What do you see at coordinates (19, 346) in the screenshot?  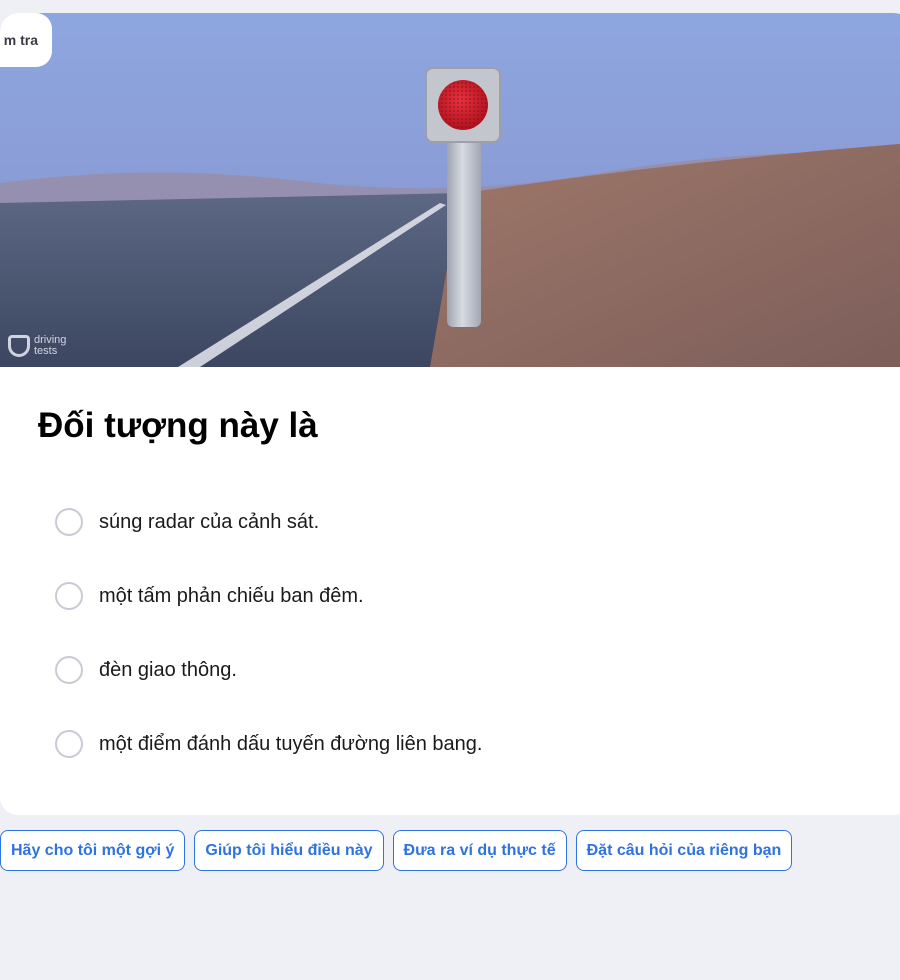 I see `driving-tests-logo-icon` at bounding box center [19, 346].